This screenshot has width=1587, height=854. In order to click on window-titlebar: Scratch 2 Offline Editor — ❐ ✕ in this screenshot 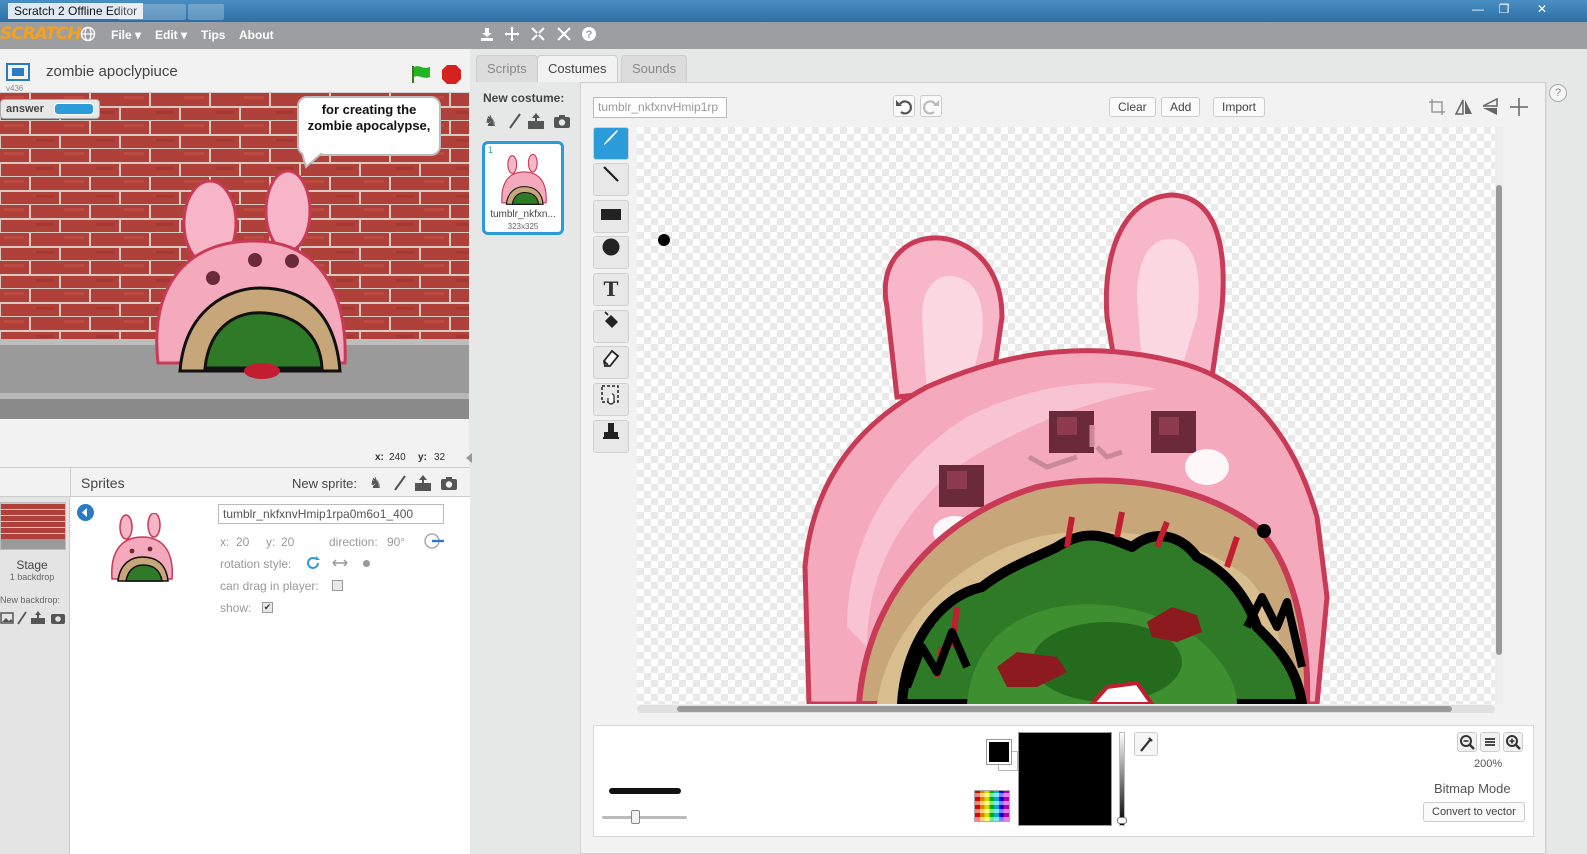, I will do `click(793, 11)`.